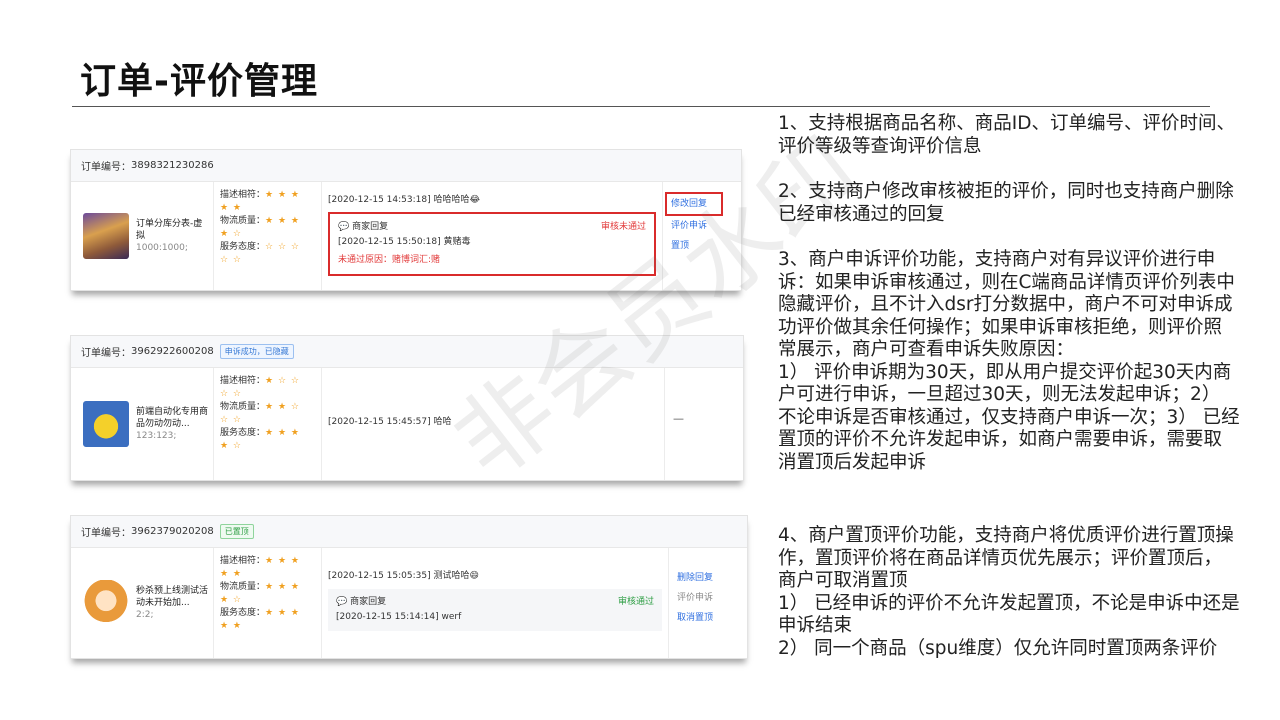 This screenshot has width=1280, height=720. Describe the element at coordinates (641, 106) in the screenshot. I see `title-divider` at that location.